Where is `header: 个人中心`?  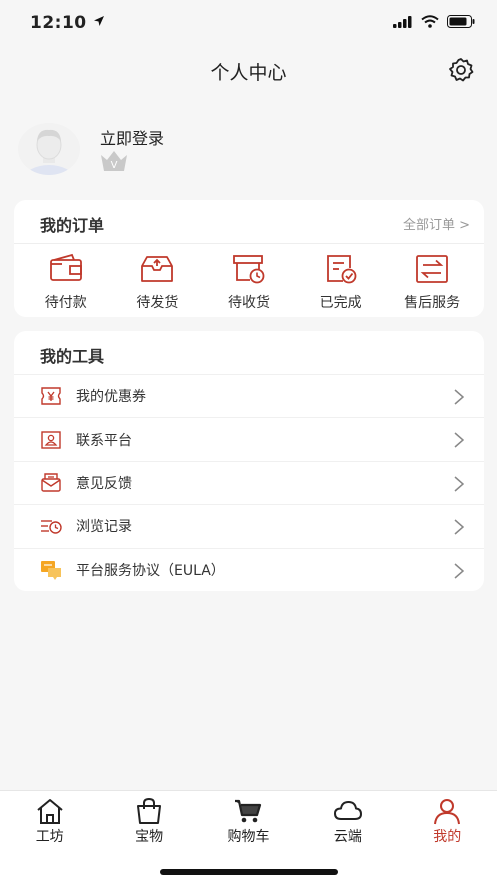 header: 个人中心 is located at coordinates (248, 70).